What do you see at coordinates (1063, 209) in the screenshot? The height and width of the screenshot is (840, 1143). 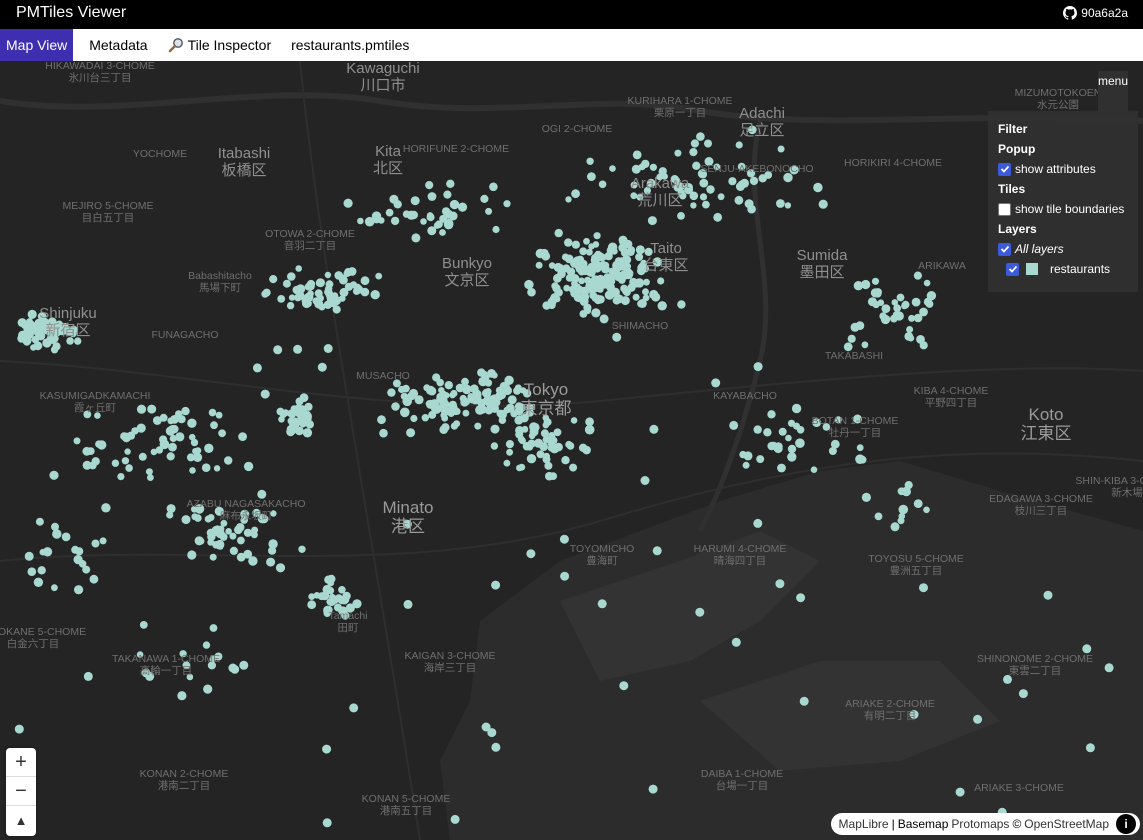 I see `show-tile-boundaries-row: show tile boundaries` at bounding box center [1063, 209].